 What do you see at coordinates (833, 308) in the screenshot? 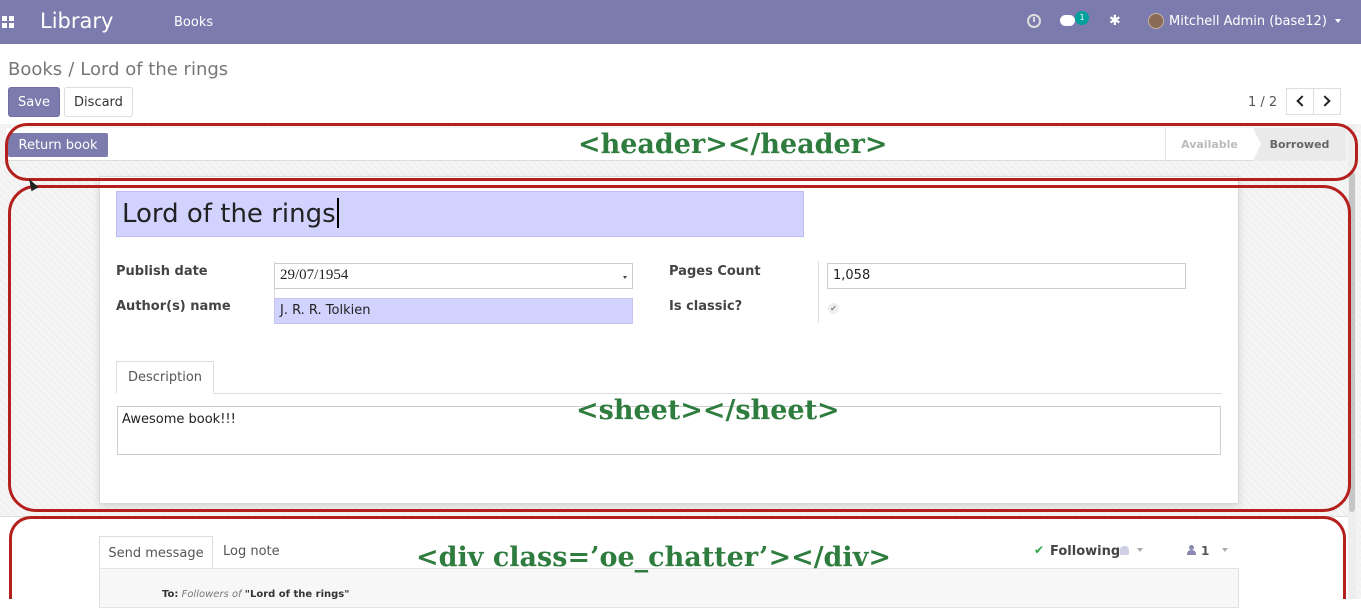
I see `is-classic-checkbox: ✔` at bounding box center [833, 308].